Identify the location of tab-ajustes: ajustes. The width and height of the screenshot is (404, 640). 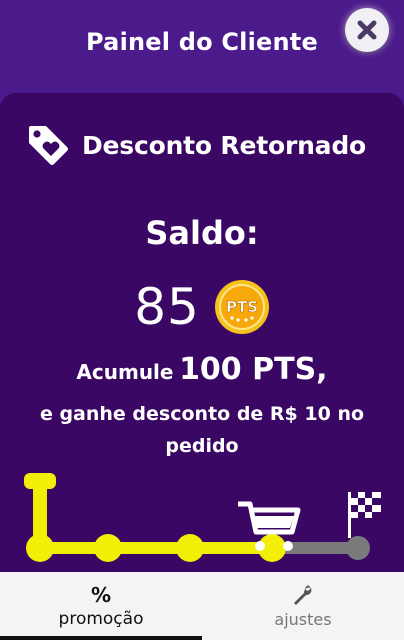
(303, 606).